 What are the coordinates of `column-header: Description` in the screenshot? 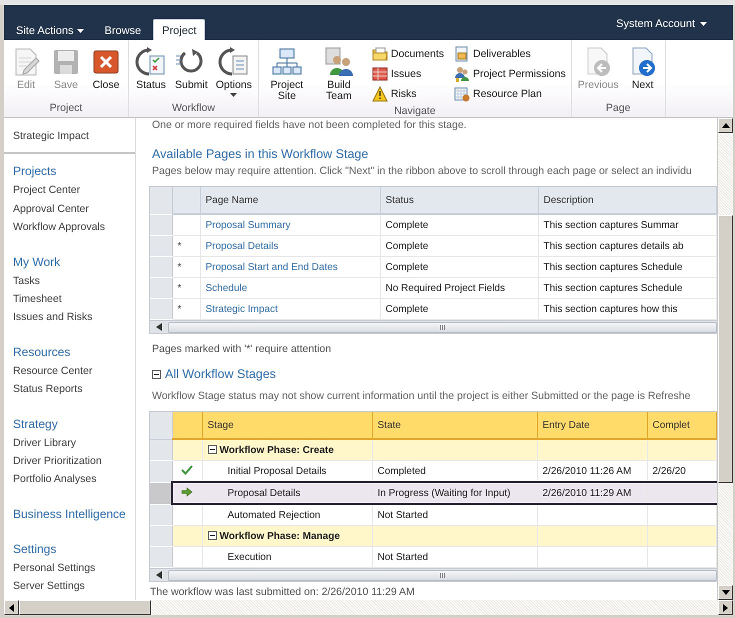 It's located at (627, 200).